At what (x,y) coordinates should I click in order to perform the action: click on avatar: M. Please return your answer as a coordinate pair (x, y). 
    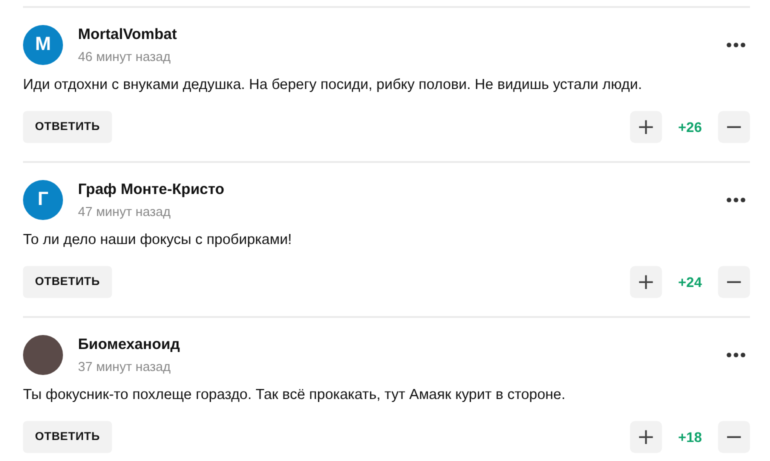
    Looking at the image, I should click on (43, 45).